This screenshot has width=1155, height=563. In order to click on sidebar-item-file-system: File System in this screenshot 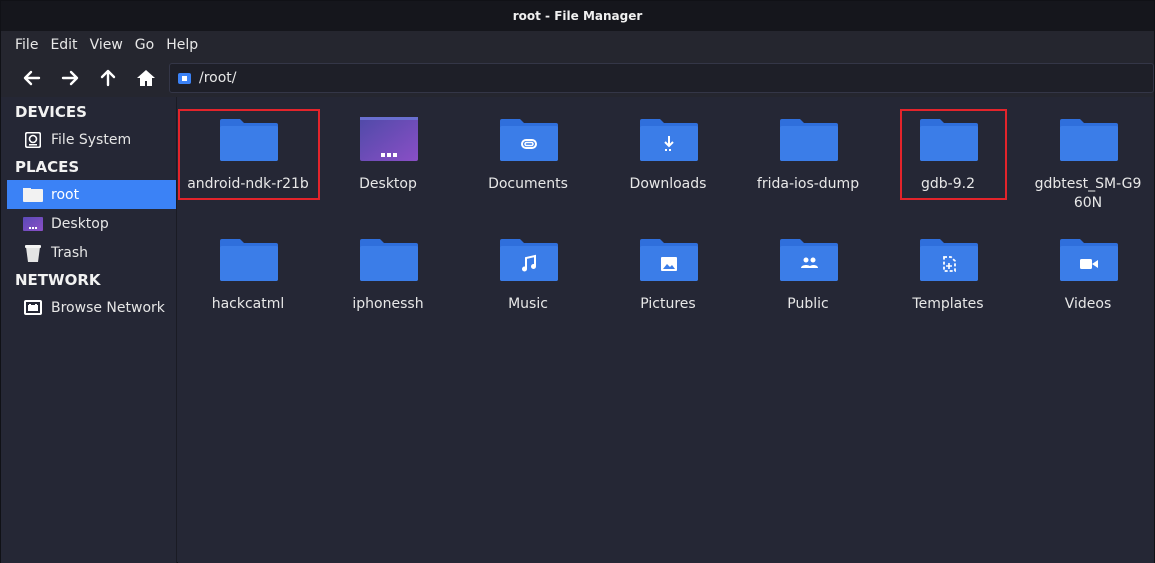, I will do `click(88, 139)`.